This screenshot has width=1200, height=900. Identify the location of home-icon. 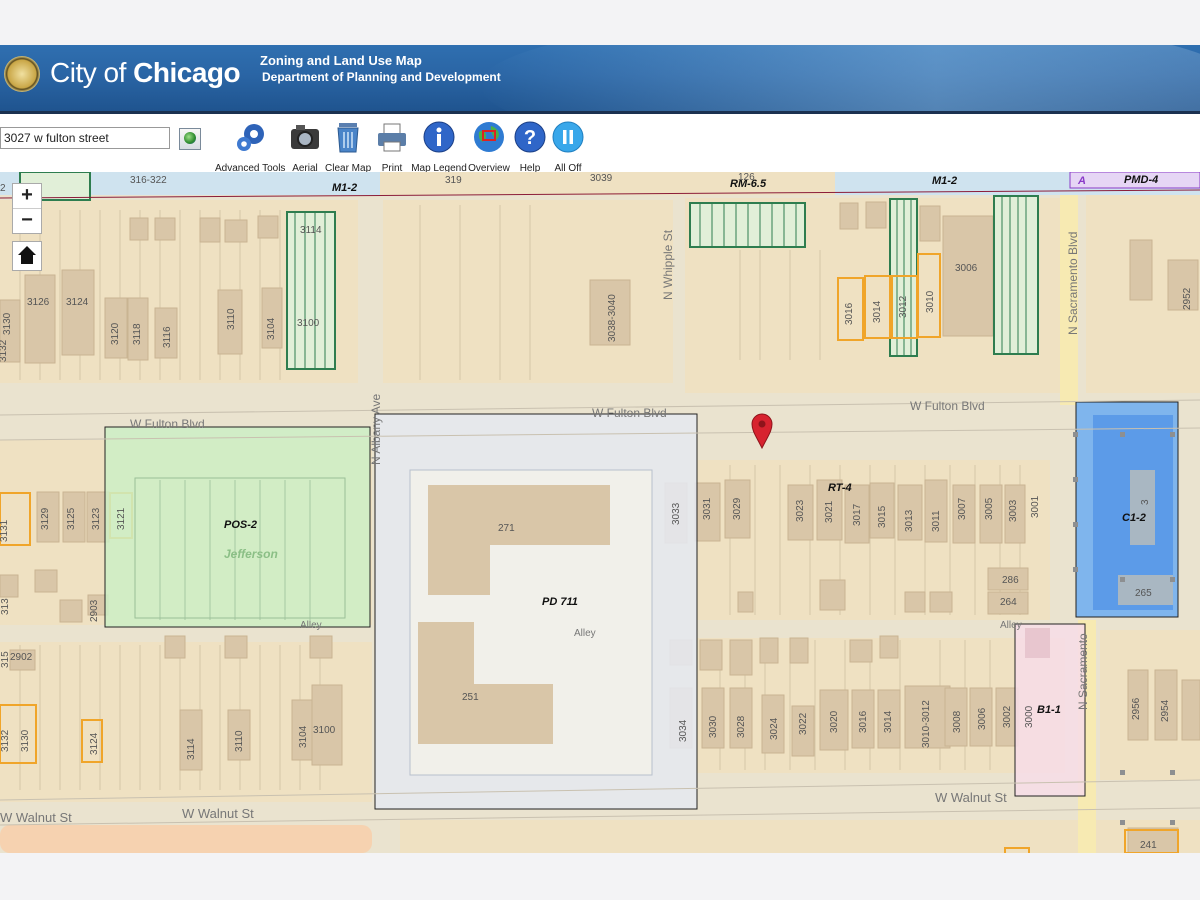
(27, 256).